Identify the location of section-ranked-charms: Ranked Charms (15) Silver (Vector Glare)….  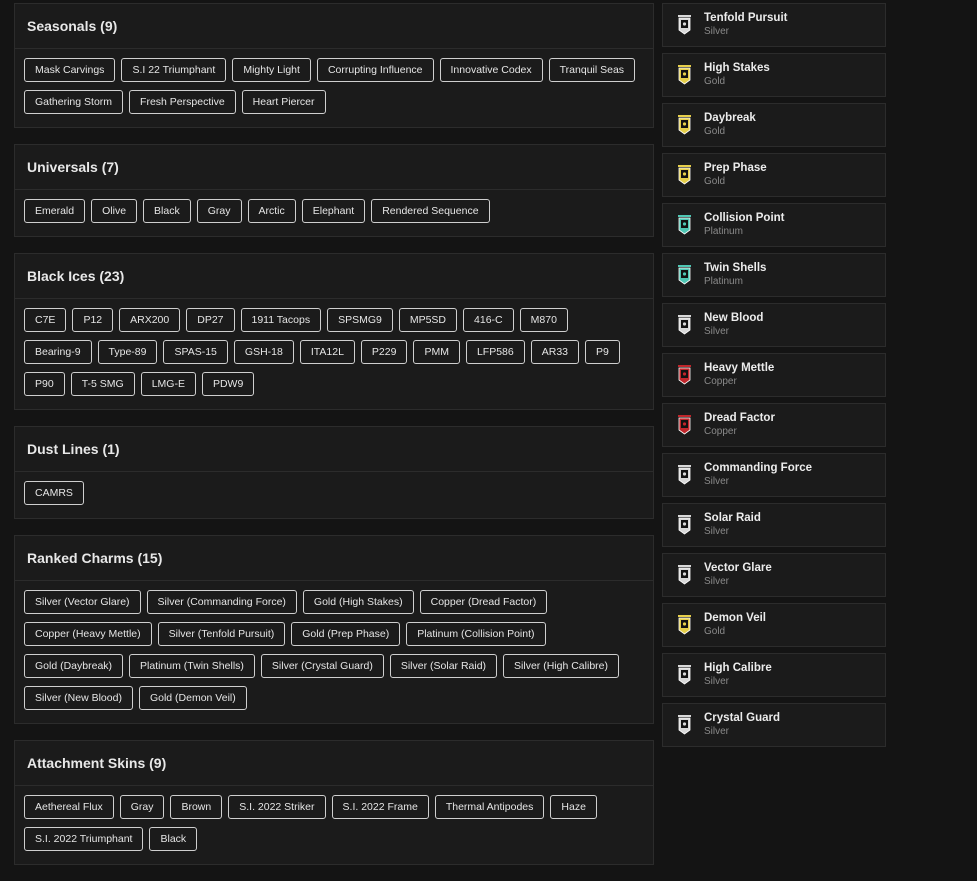
(334, 629).